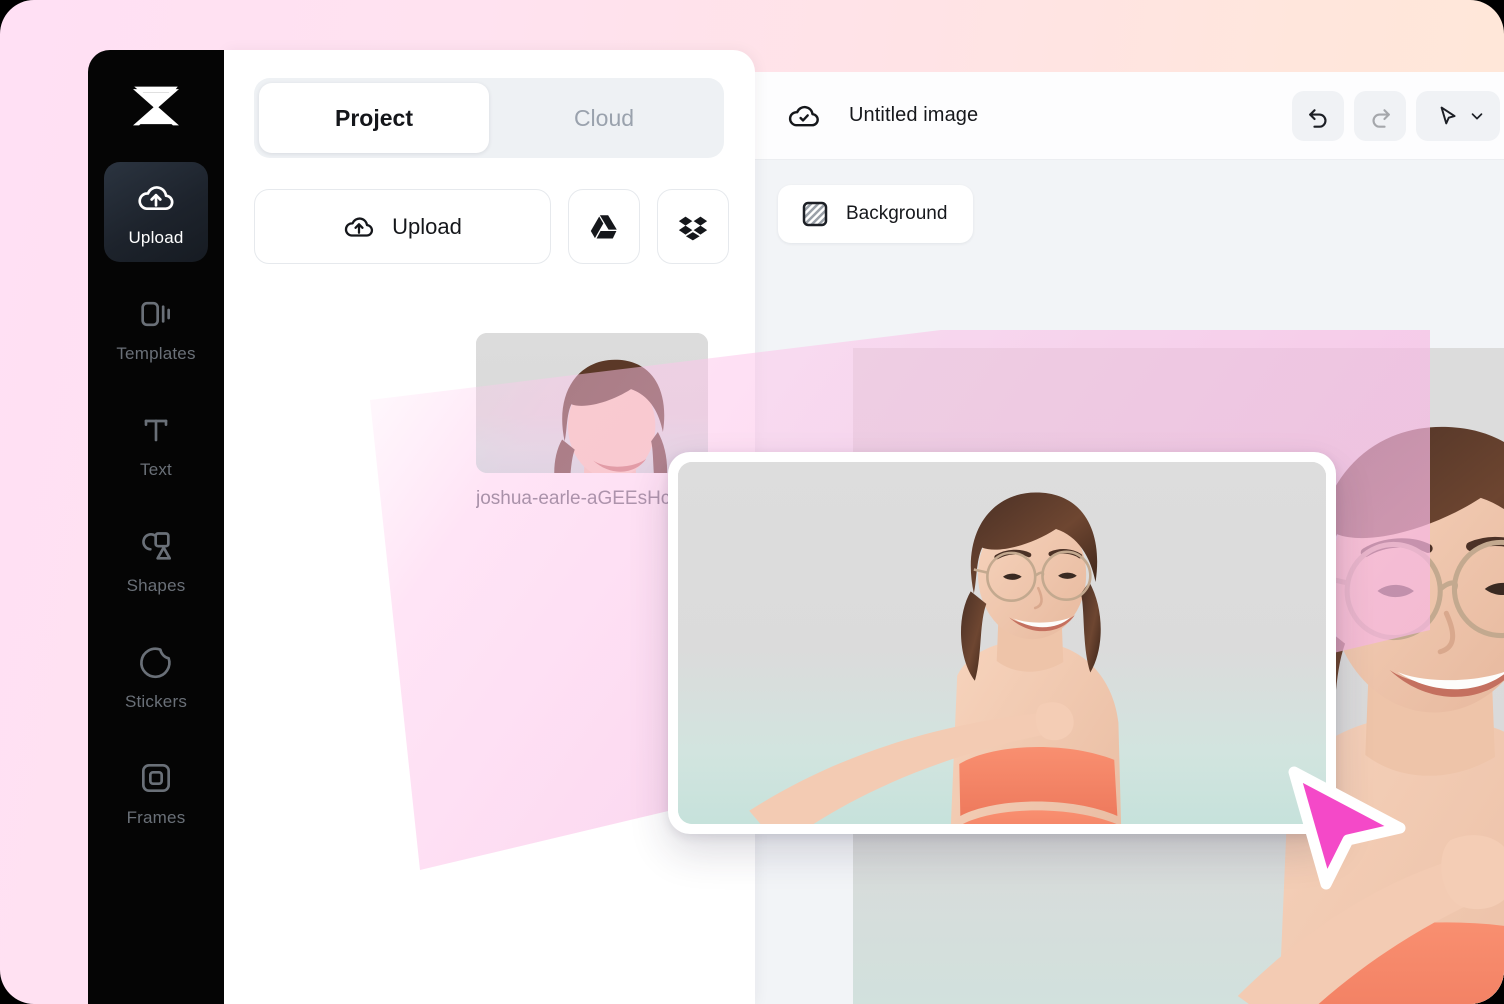 The image size is (1504, 1004). Describe the element at coordinates (1129, 212) in the screenshot. I see `editor-toolbar: Background` at that location.